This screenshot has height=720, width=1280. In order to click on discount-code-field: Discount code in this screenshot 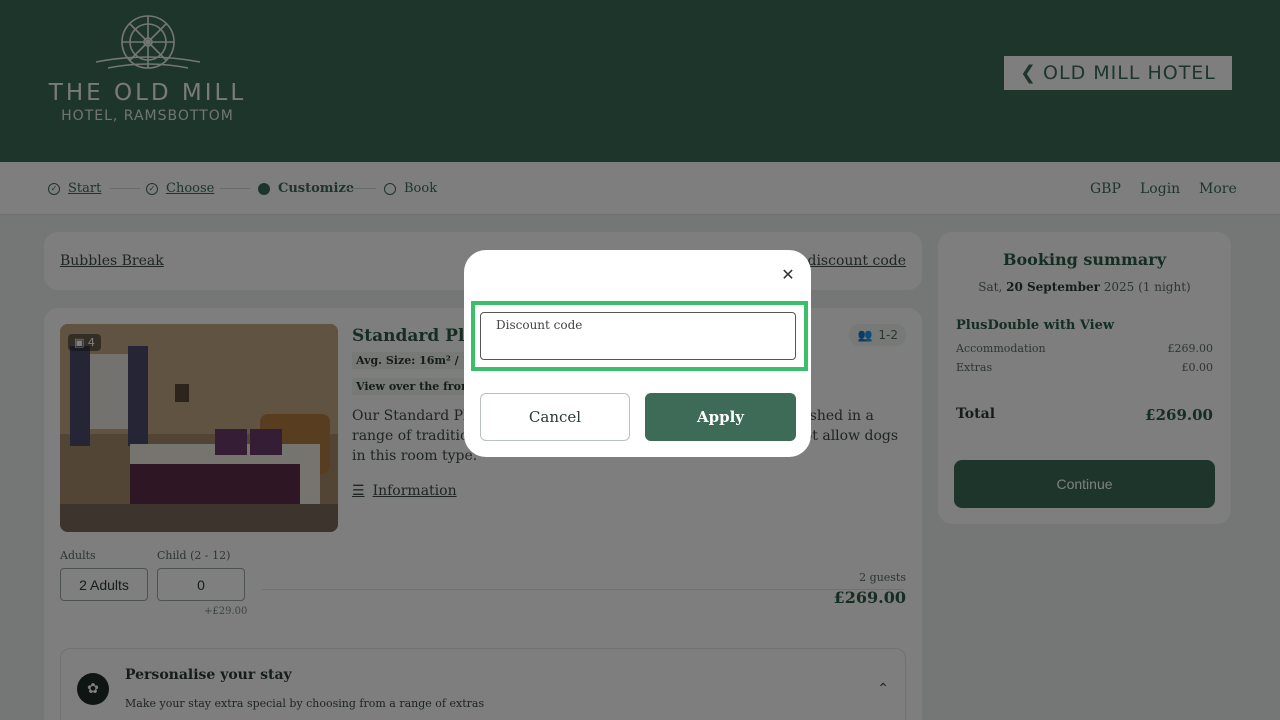, I will do `click(638, 336)`.